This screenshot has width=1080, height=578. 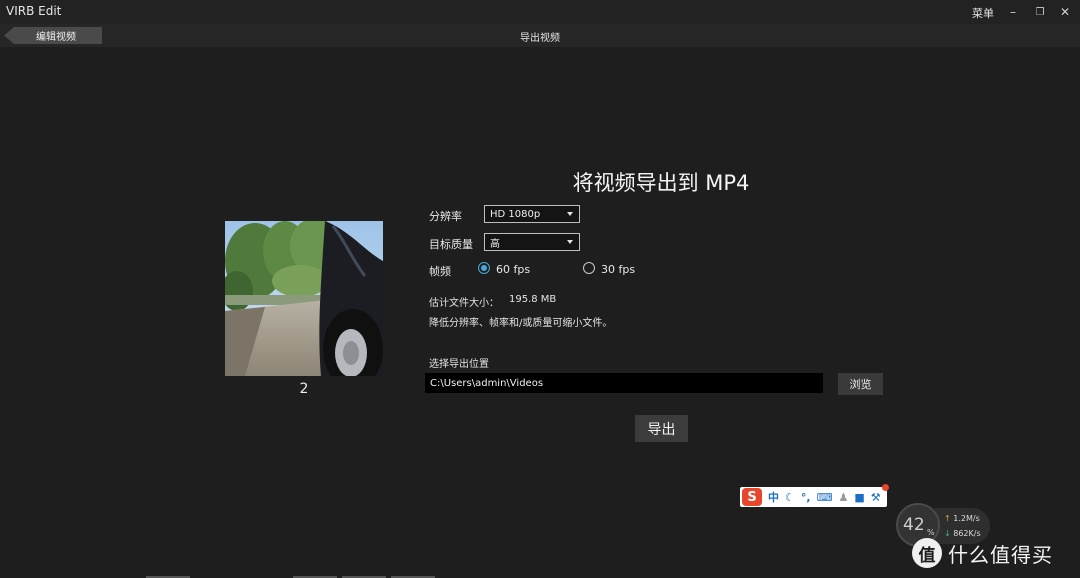 What do you see at coordinates (825, 497) in the screenshot?
I see `keyboard-icon: ⌨` at bounding box center [825, 497].